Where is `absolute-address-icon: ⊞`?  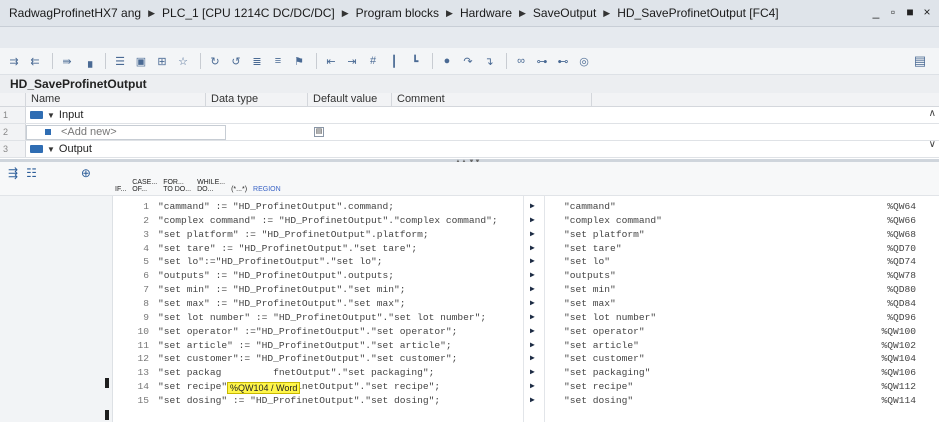
absolute-address-icon: ⊞ is located at coordinates (162, 61).